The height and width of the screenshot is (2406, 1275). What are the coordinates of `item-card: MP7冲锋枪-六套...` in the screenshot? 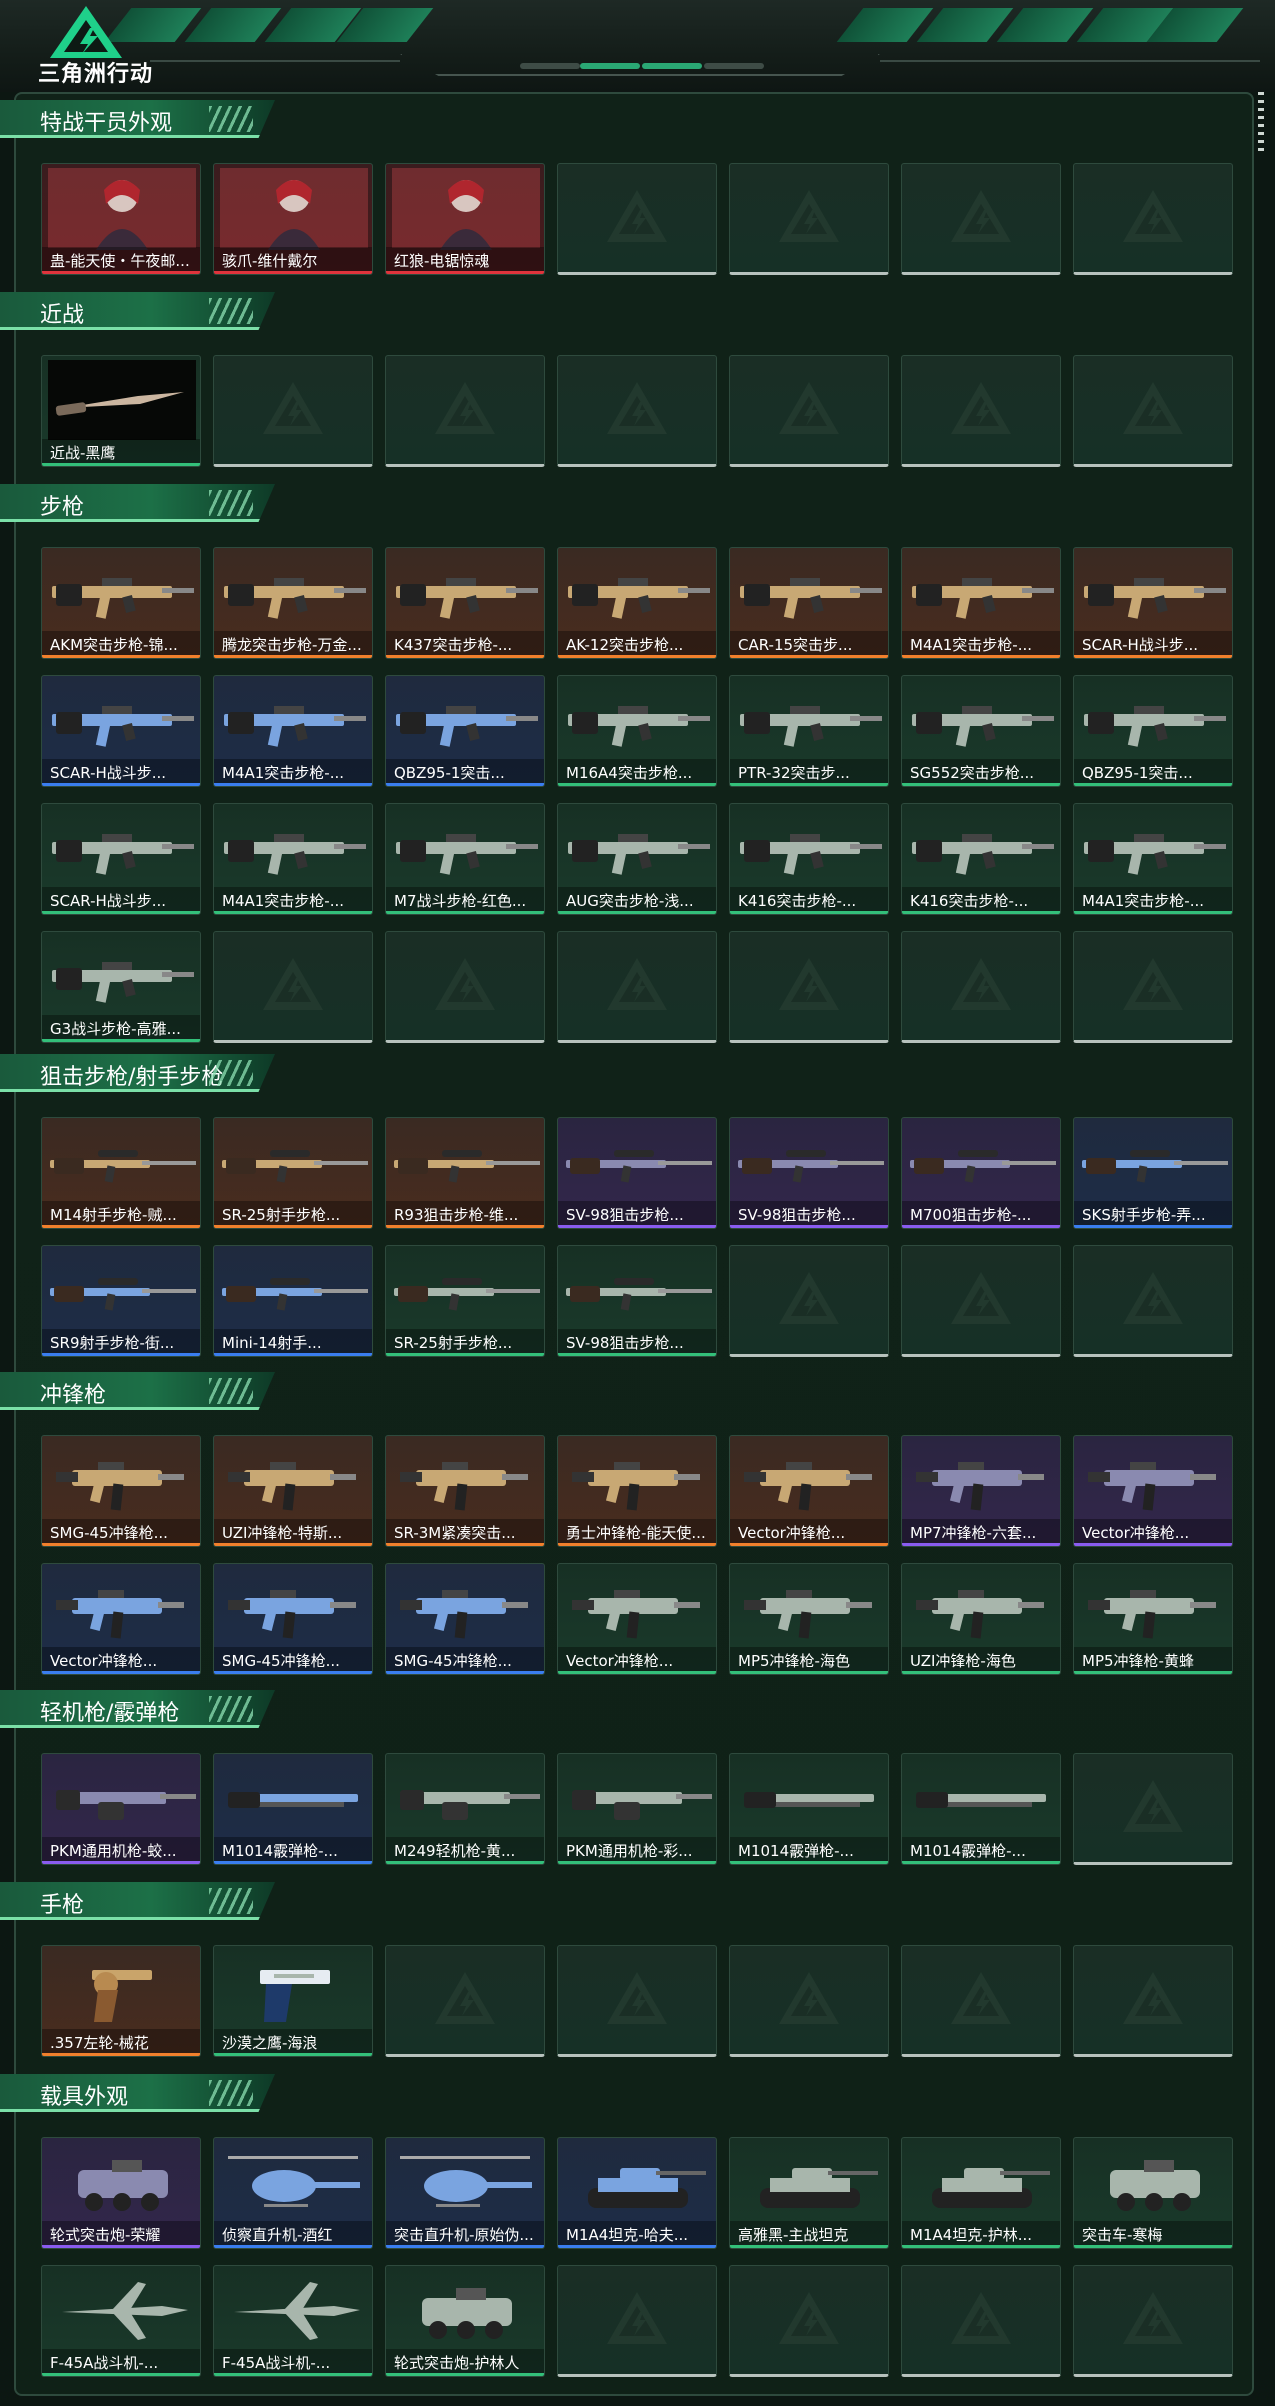 It's located at (981, 1491).